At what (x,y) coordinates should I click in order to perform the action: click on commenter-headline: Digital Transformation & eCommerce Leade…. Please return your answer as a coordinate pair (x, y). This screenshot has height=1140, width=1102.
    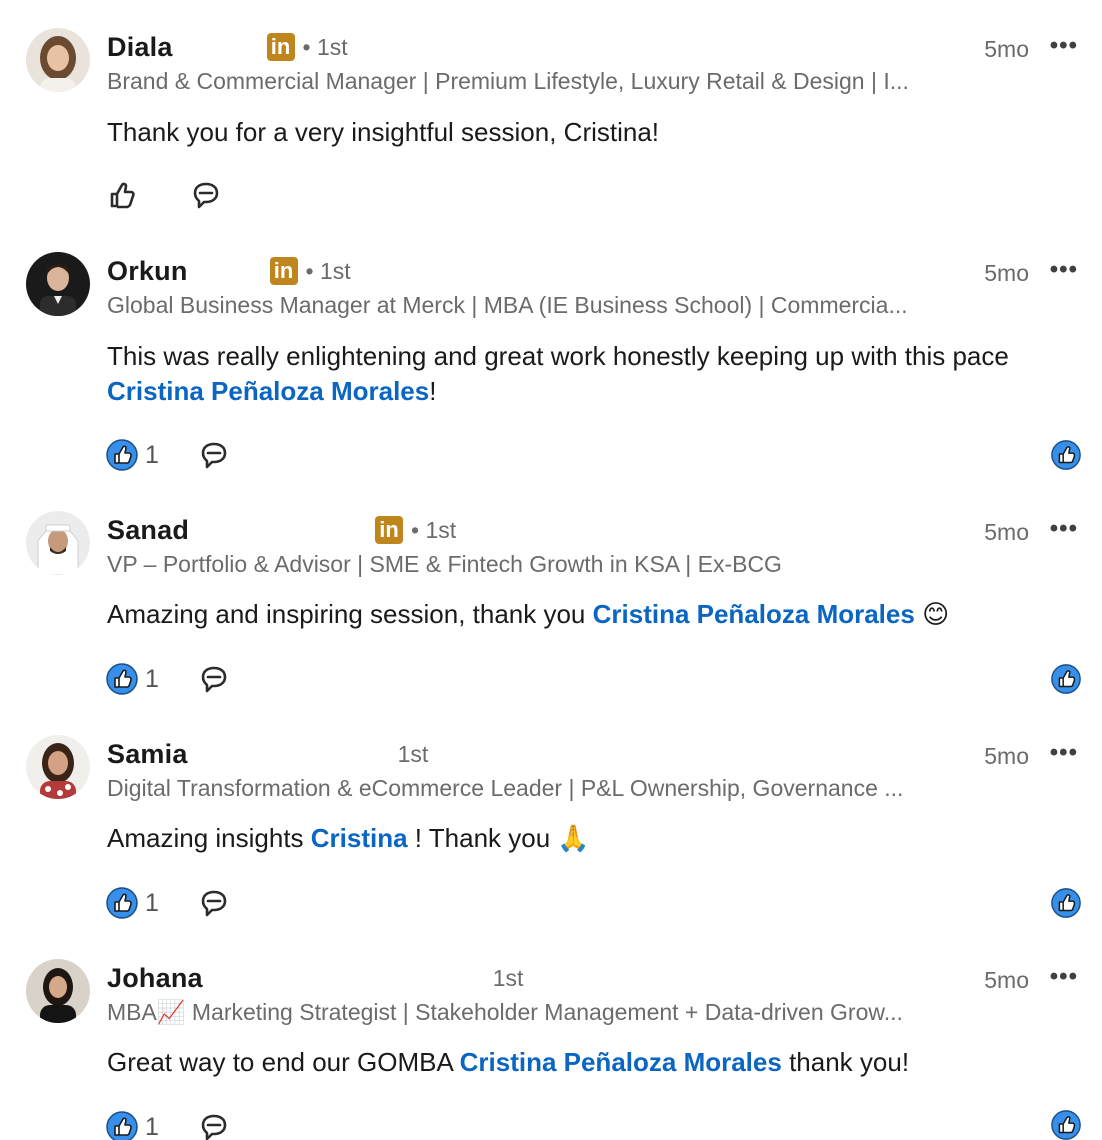
    Looking at the image, I should click on (505, 788).